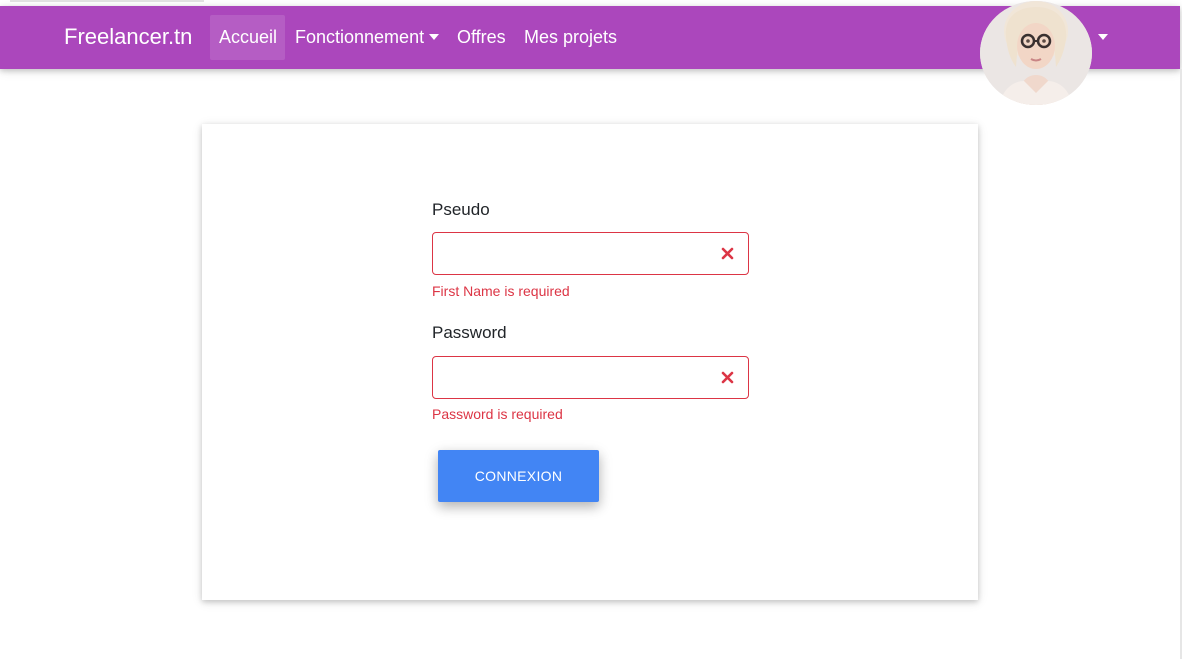 The width and height of the screenshot is (1182, 659). Describe the element at coordinates (501, 291) in the screenshot. I see `pseudo-error-message: First Name is required` at that location.